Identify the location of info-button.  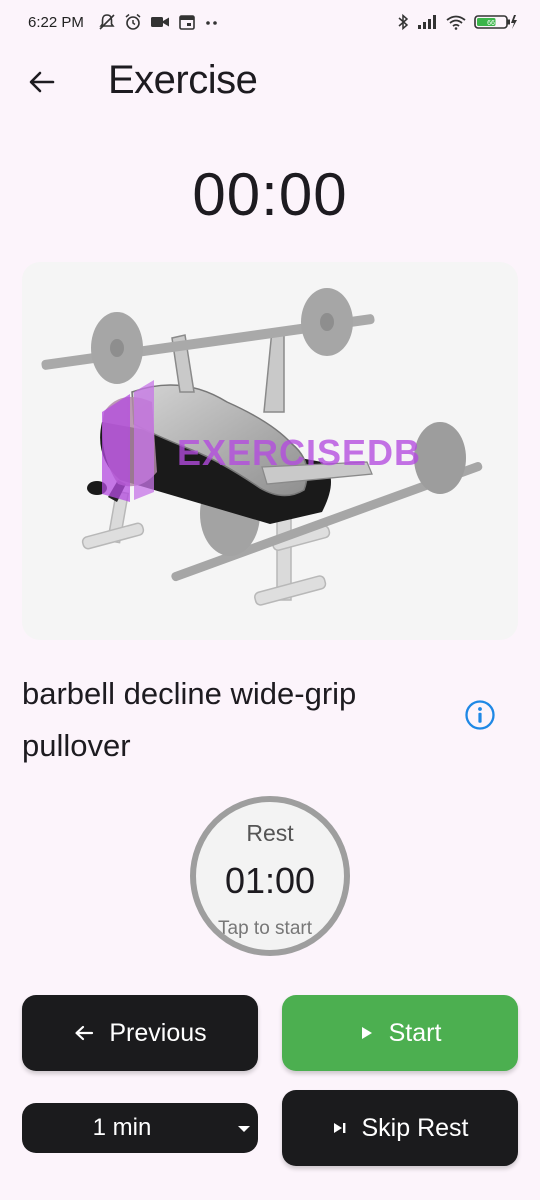
(480, 715).